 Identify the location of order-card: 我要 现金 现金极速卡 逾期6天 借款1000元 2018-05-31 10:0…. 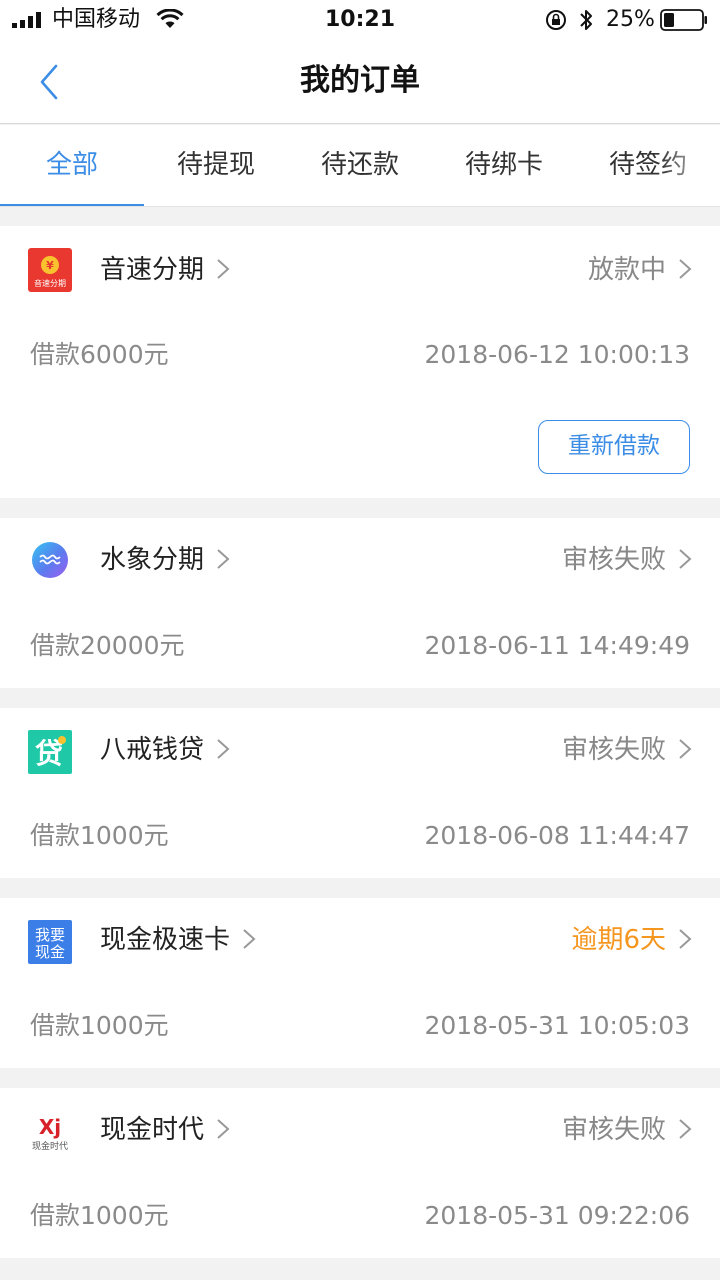
(360, 983).